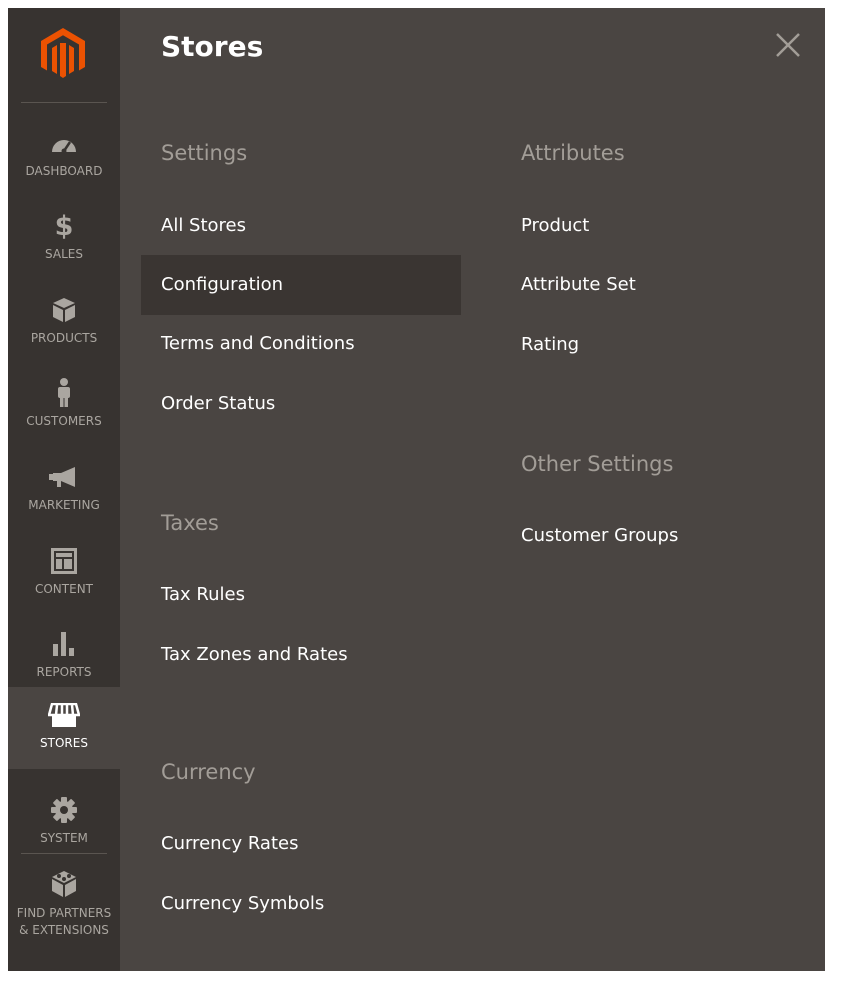  I want to click on group-title-taxes: Taxes, so click(190, 523).